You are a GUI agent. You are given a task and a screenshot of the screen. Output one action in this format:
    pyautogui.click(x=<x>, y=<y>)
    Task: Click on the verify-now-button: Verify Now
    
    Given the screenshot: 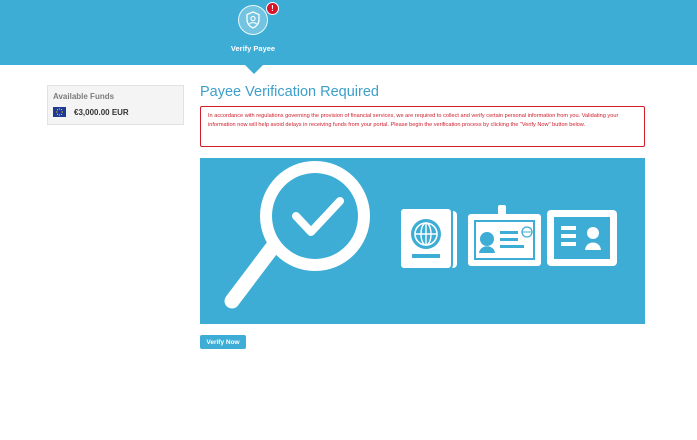 What is the action you would take?
    pyautogui.click(x=223, y=342)
    